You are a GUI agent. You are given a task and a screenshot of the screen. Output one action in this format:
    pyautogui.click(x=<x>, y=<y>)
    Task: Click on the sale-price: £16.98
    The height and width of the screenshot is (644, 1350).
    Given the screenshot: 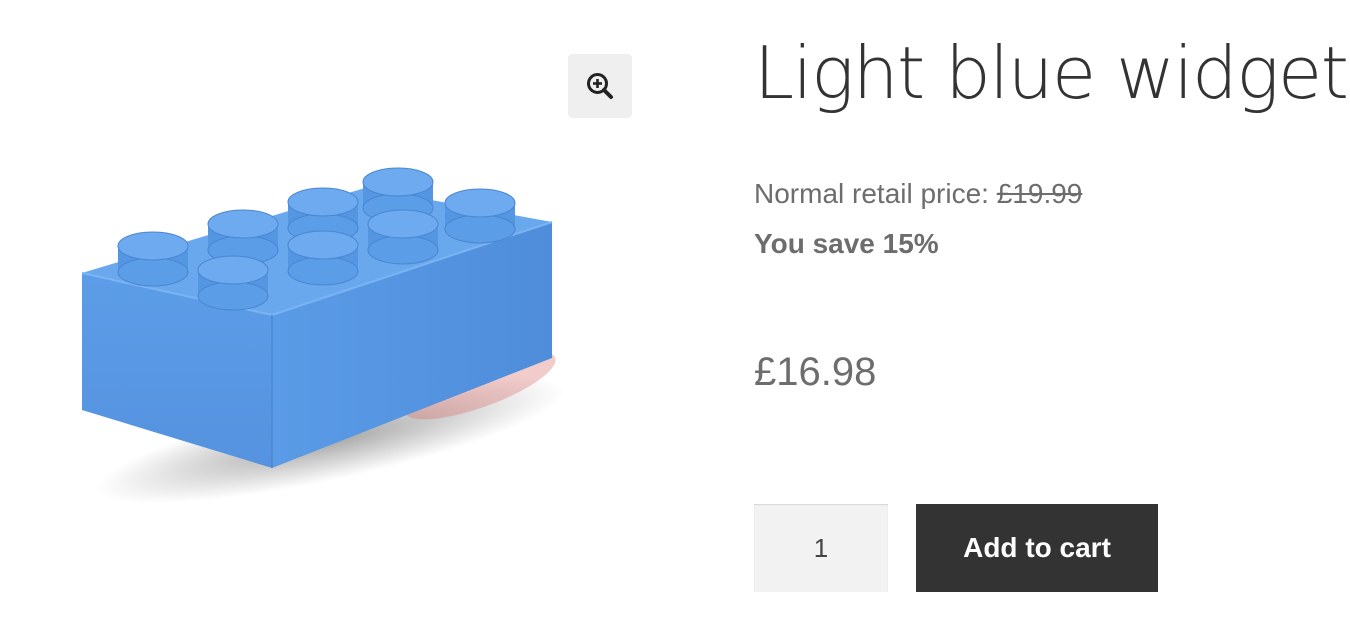 What is the action you would take?
    pyautogui.click(x=815, y=372)
    